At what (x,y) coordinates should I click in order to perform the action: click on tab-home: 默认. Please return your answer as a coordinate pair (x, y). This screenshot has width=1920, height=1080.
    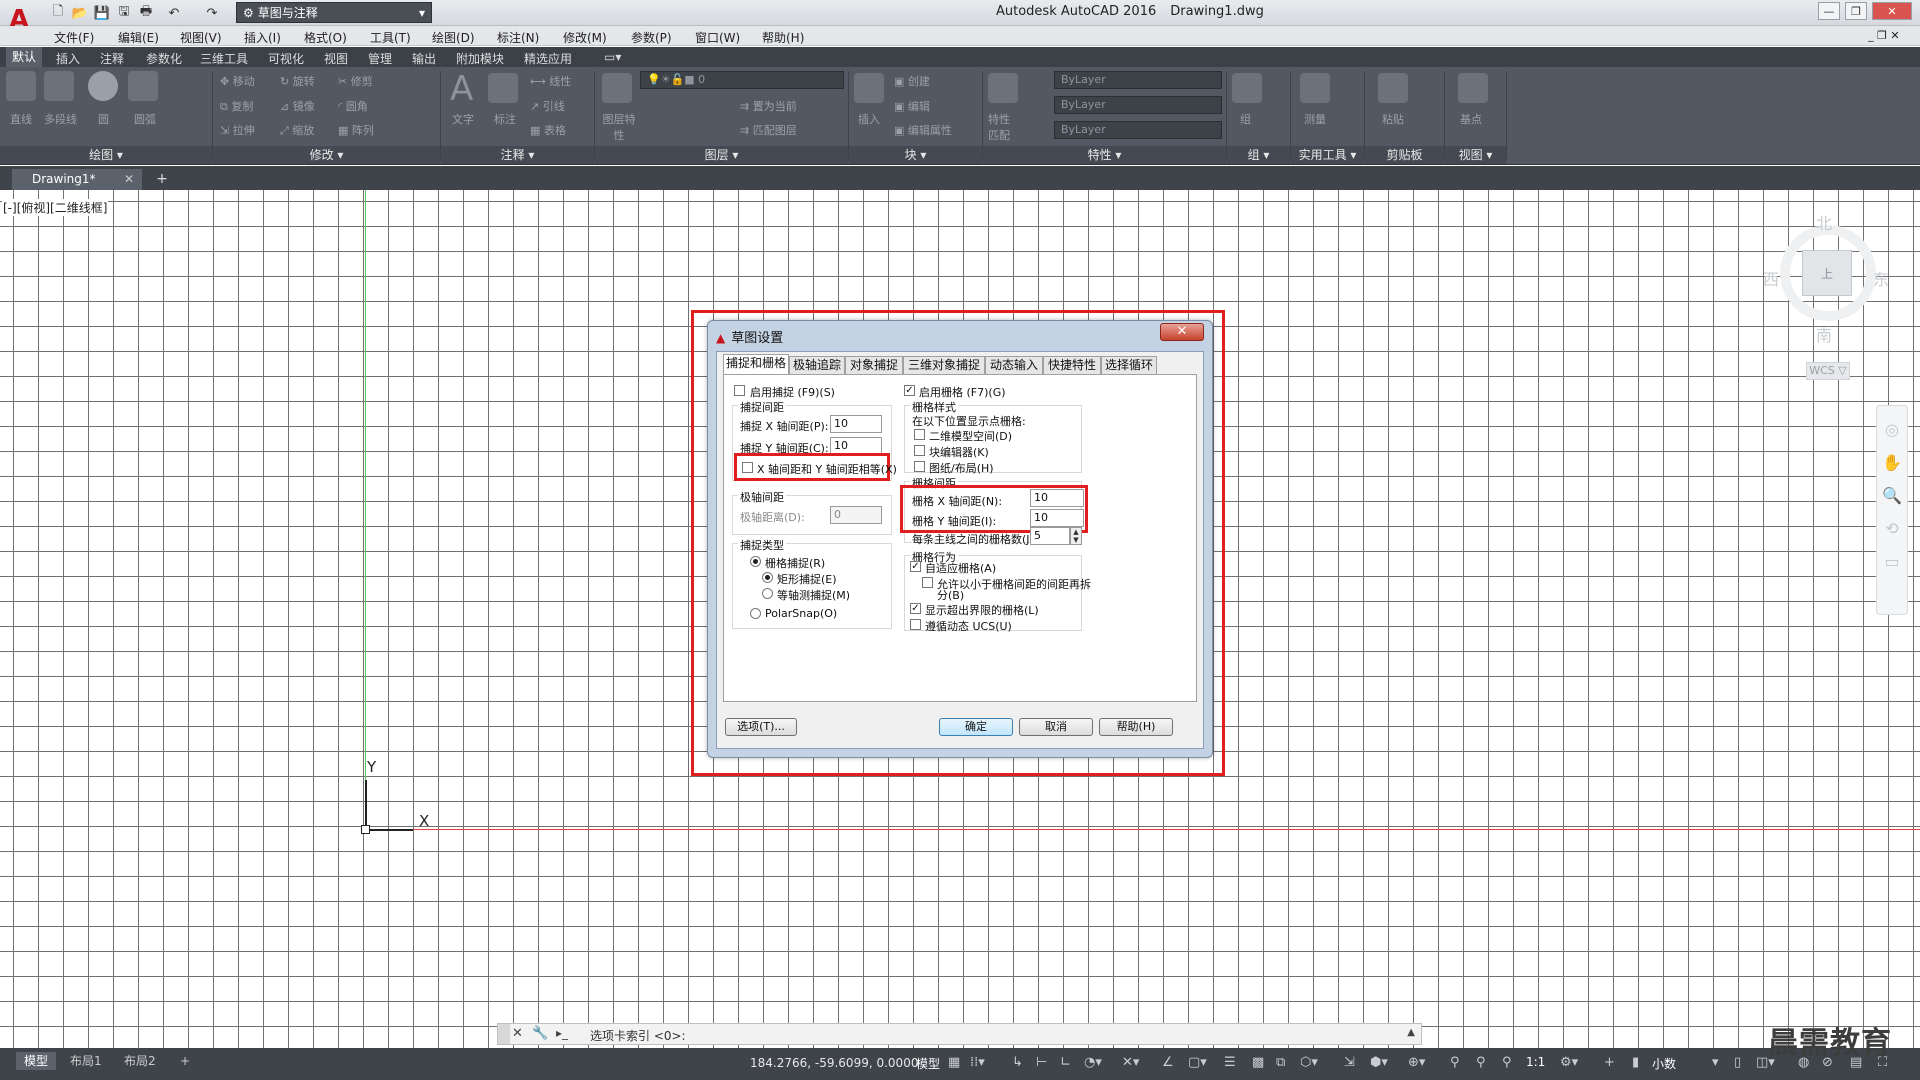
    Looking at the image, I should click on (24, 57).